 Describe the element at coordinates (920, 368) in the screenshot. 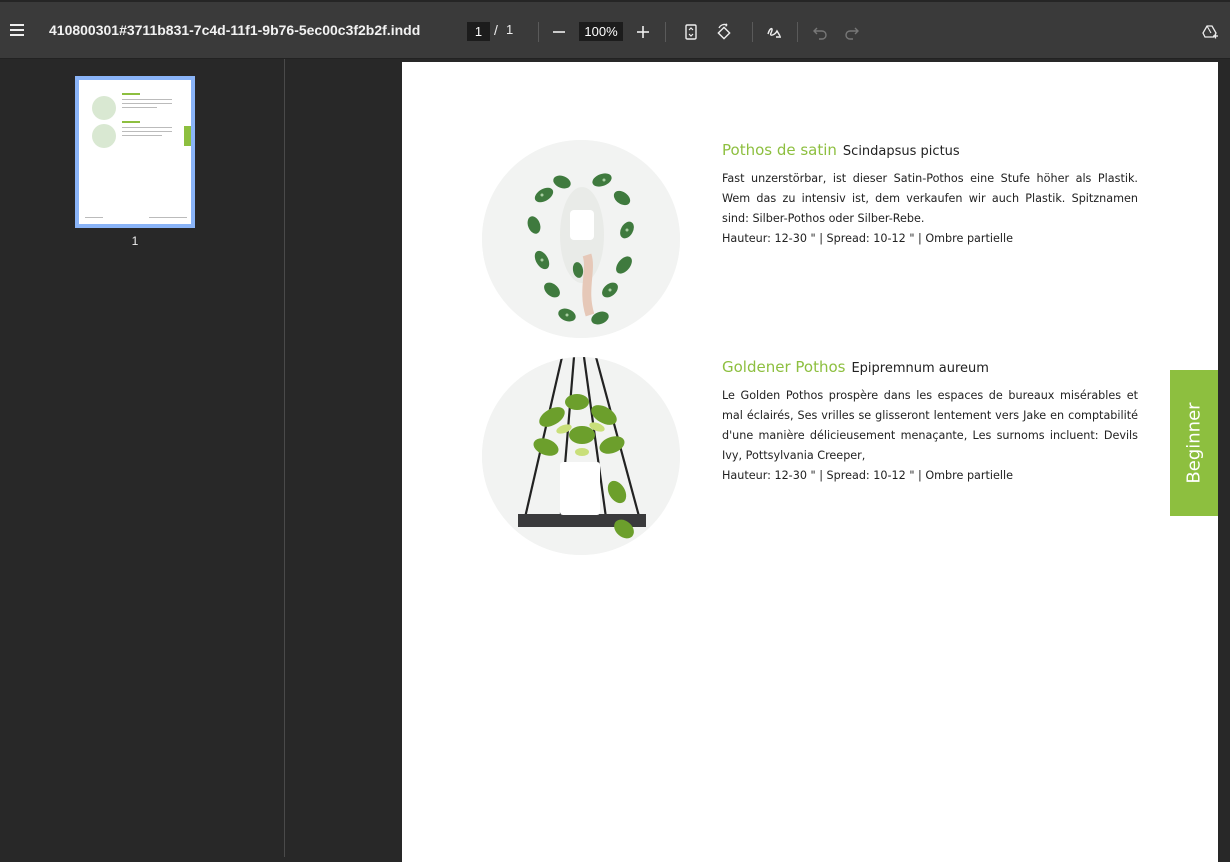

I see `plant-scientific-name: Epipremnum aureum` at that location.